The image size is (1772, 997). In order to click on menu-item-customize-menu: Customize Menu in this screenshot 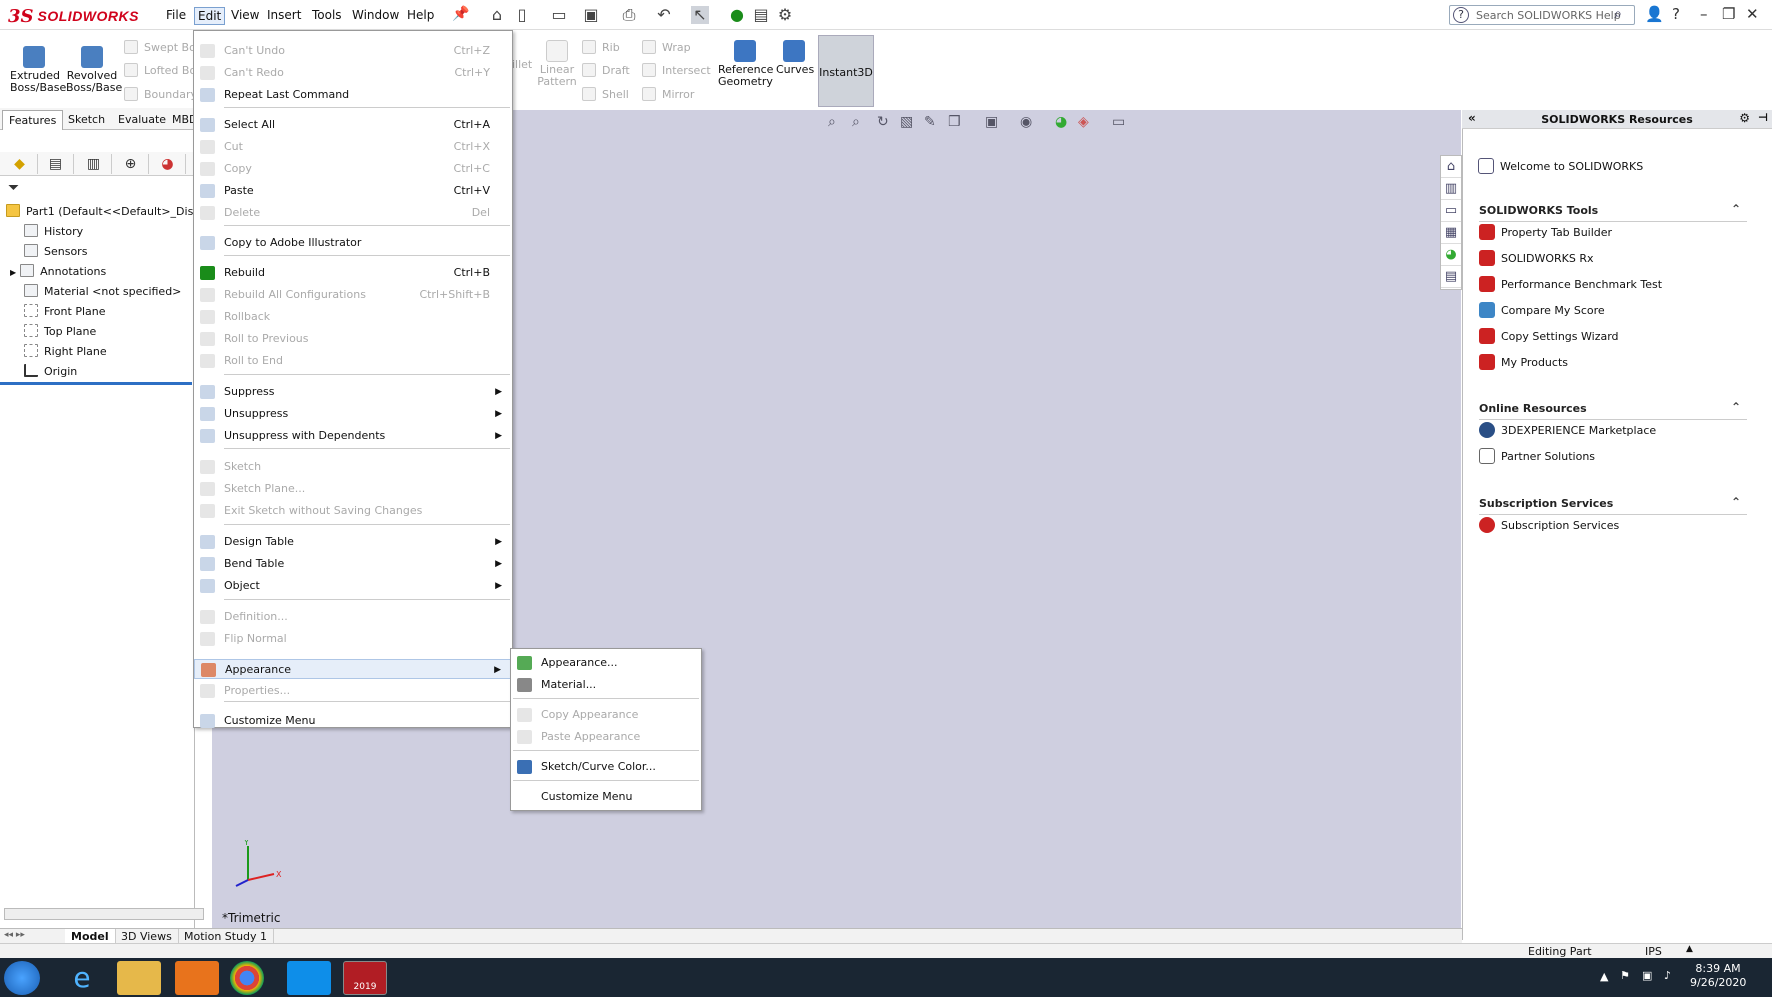, I will do `click(353, 721)`.